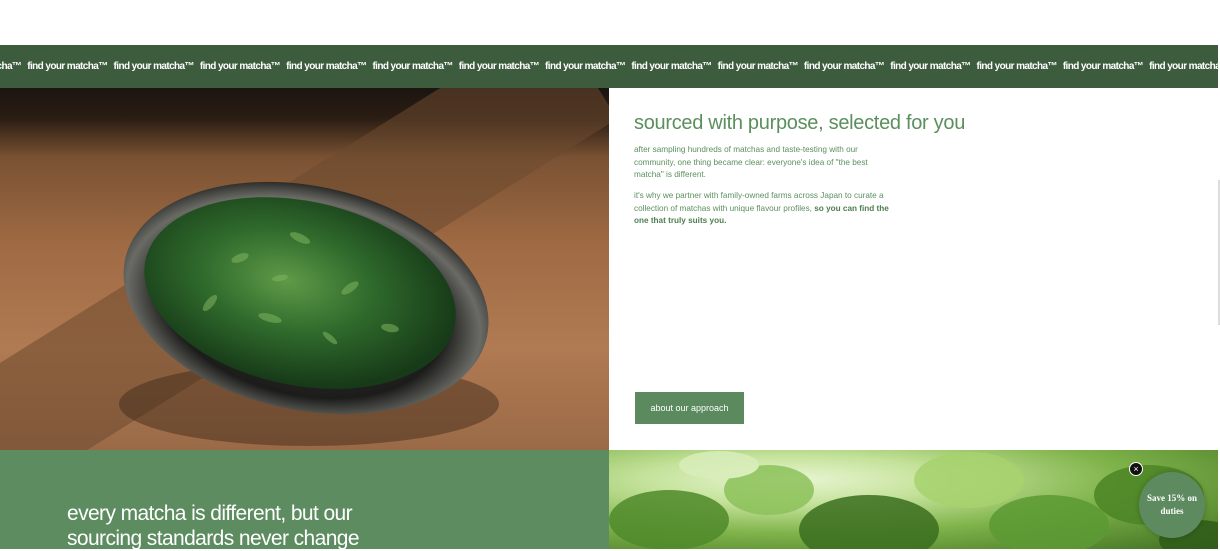  Describe the element at coordinates (1136, 469) in the screenshot. I see `close-promo-icon: ×` at that location.